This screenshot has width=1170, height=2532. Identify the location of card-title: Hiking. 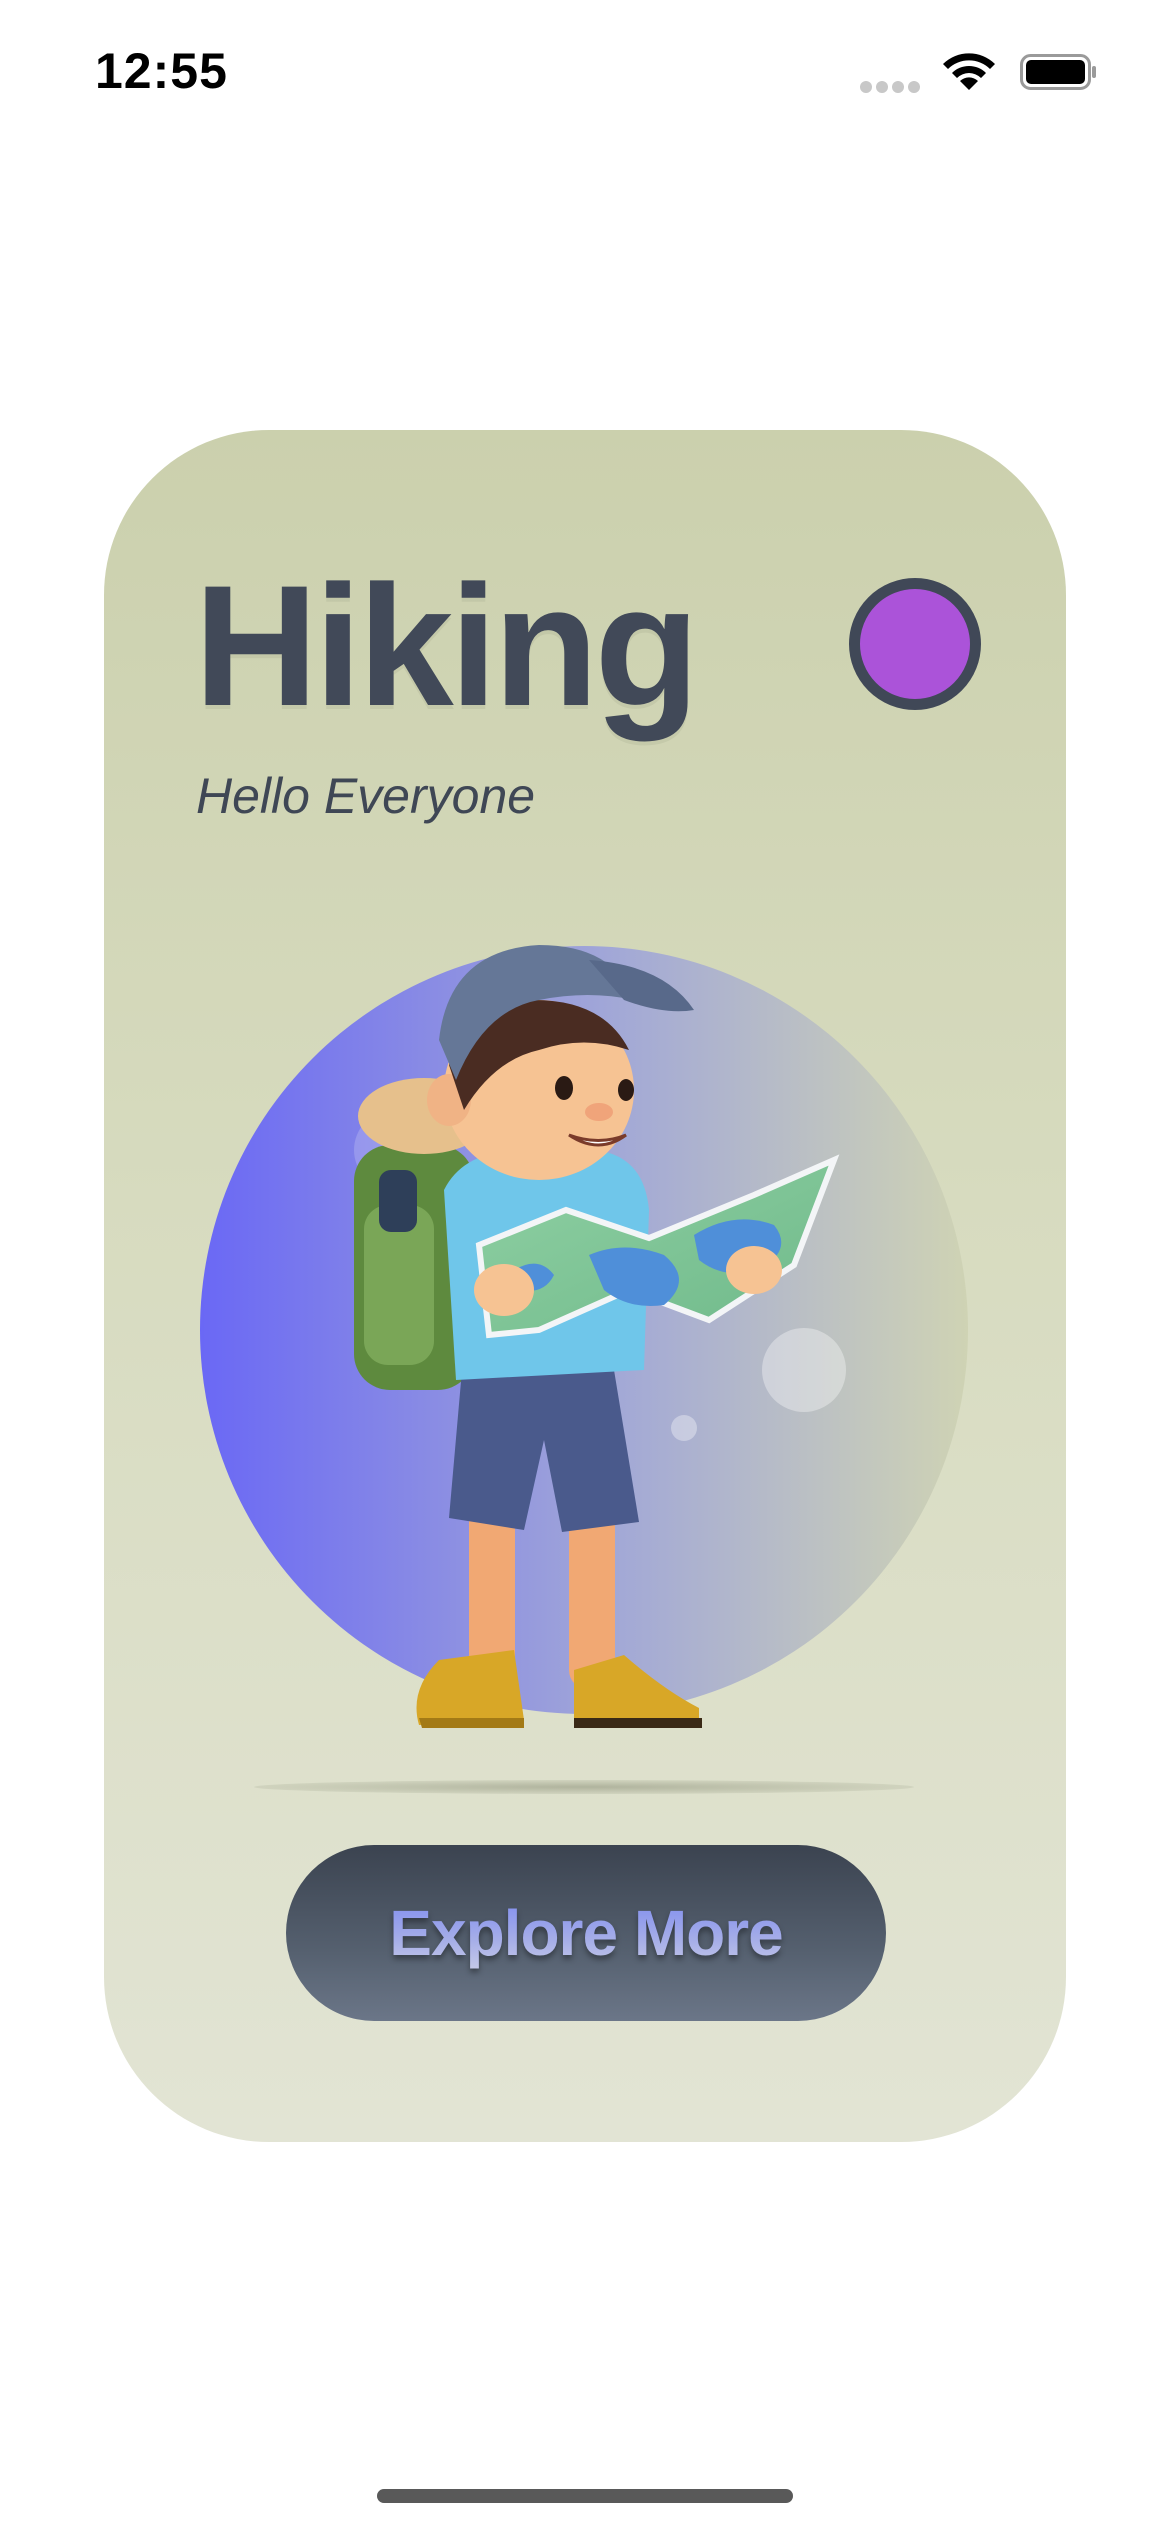
(447, 646).